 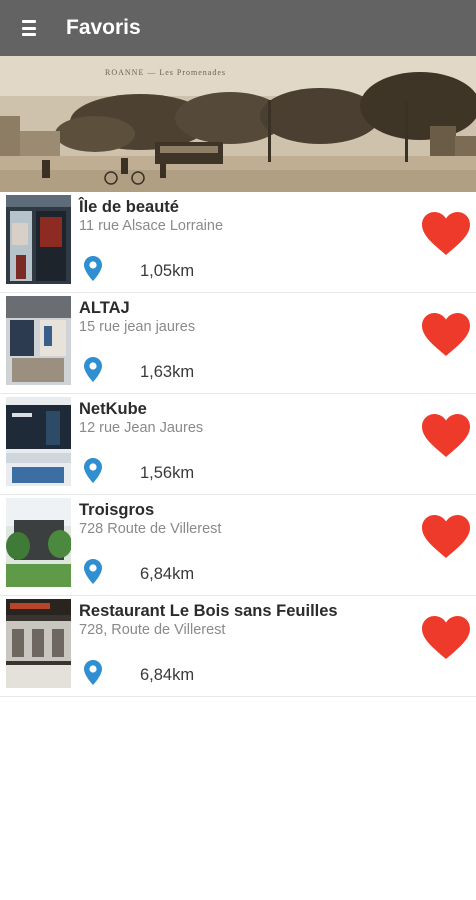 I want to click on place-address: 728 Route de Villerest, so click(x=150, y=529).